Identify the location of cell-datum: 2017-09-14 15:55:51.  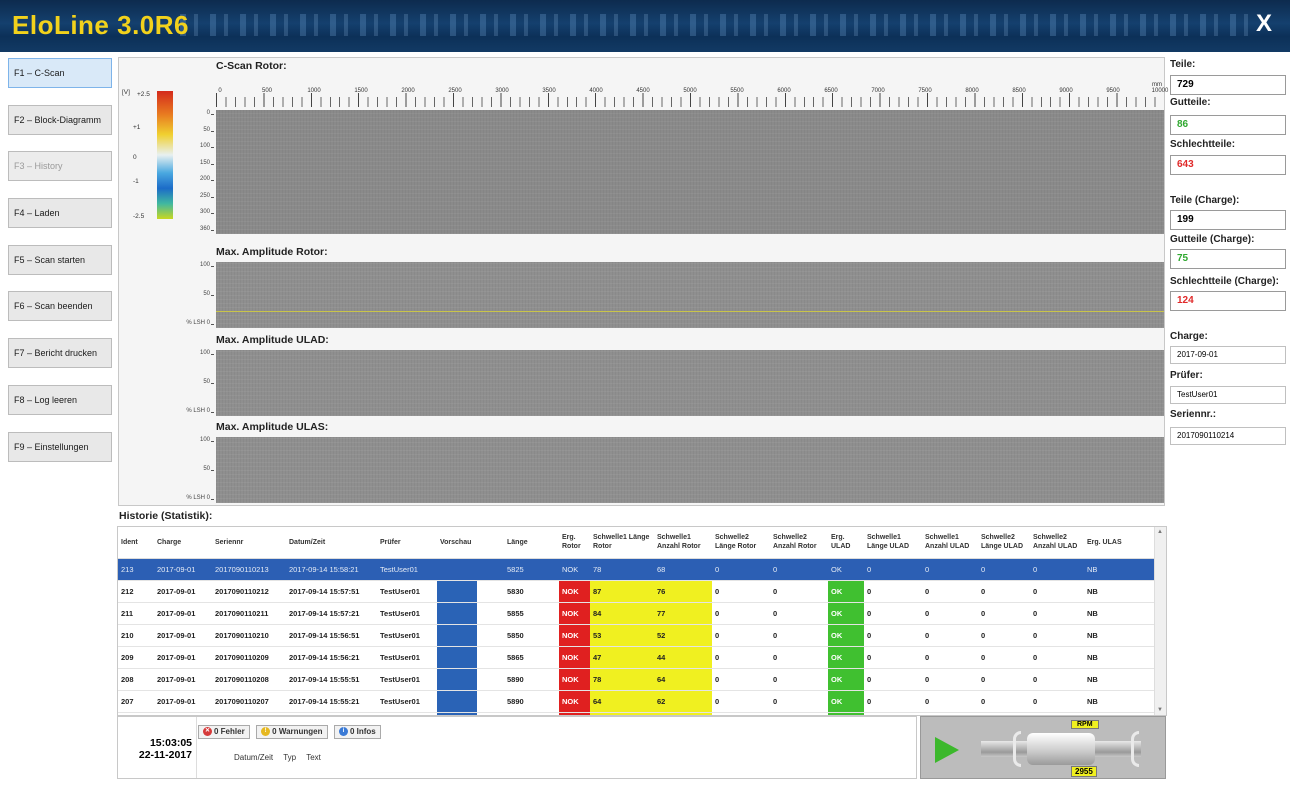
(331, 679).